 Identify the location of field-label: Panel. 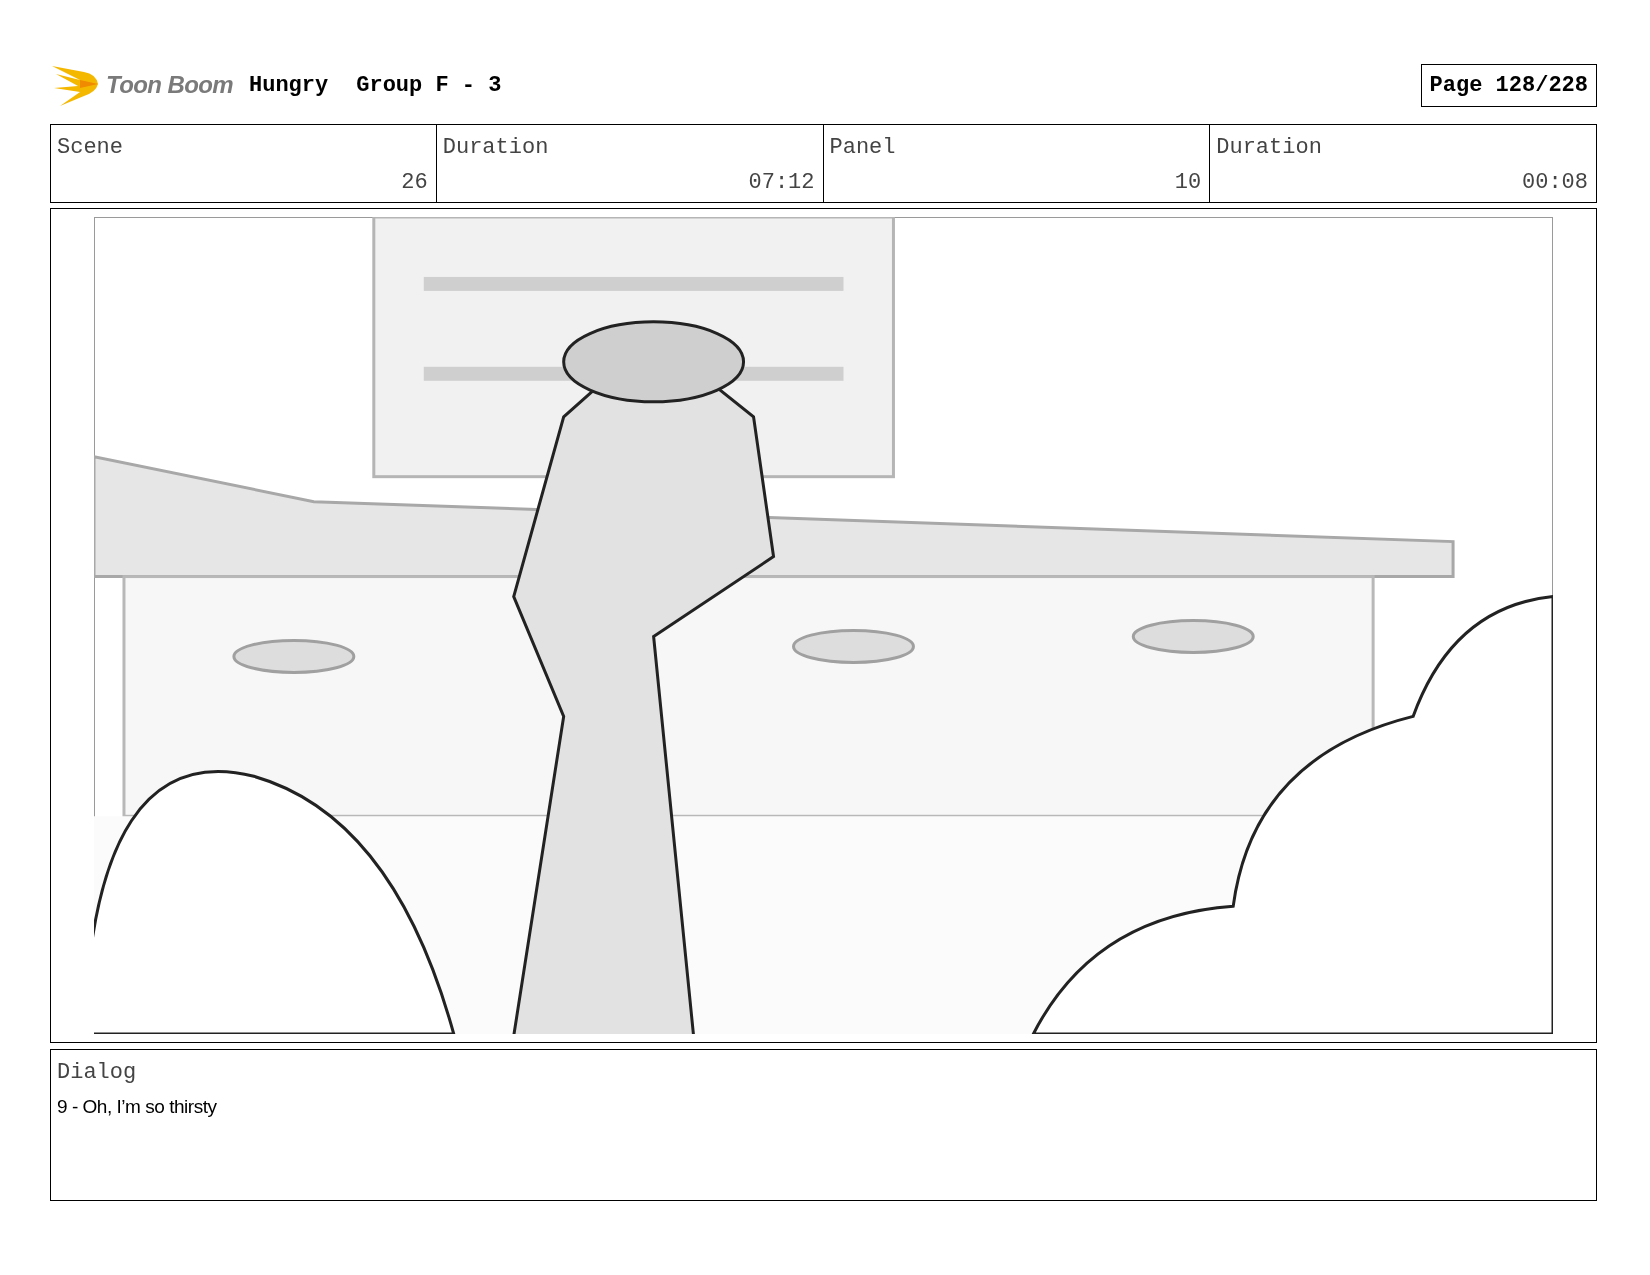
(862, 148).